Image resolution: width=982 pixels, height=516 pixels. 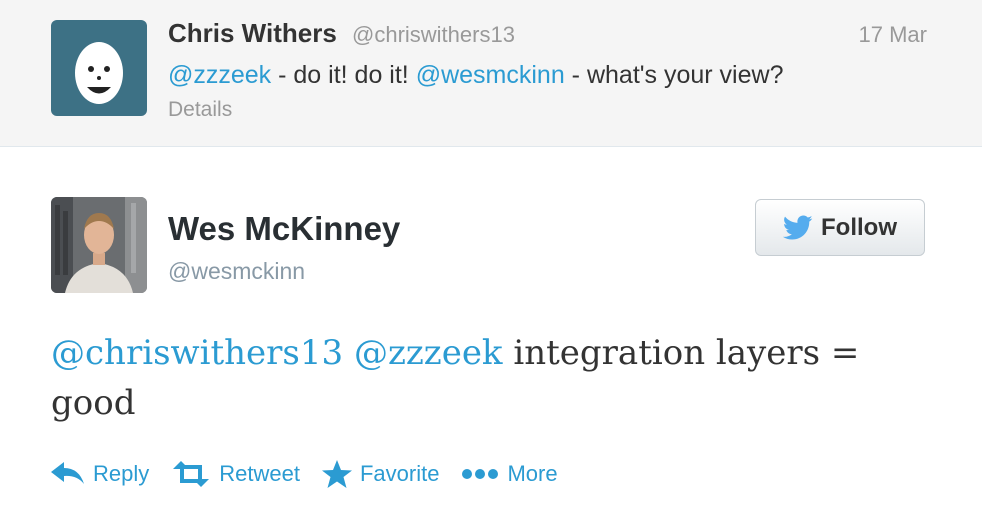 What do you see at coordinates (433, 35) in the screenshot?
I see `parent-author-handle: @chriswithers13` at bounding box center [433, 35].